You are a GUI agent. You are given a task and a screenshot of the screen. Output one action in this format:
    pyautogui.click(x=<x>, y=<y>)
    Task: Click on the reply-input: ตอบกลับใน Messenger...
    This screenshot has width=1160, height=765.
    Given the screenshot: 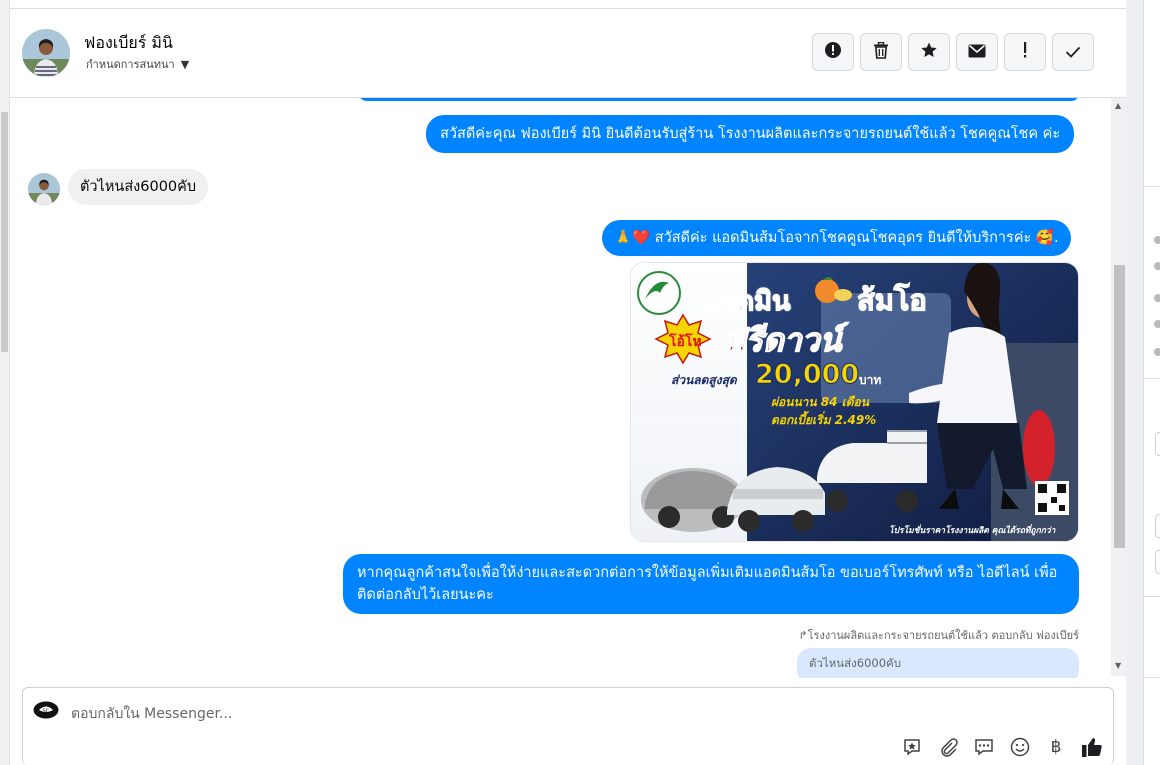 What is the action you would take?
    pyautogui.click(x=151, y=714)
    